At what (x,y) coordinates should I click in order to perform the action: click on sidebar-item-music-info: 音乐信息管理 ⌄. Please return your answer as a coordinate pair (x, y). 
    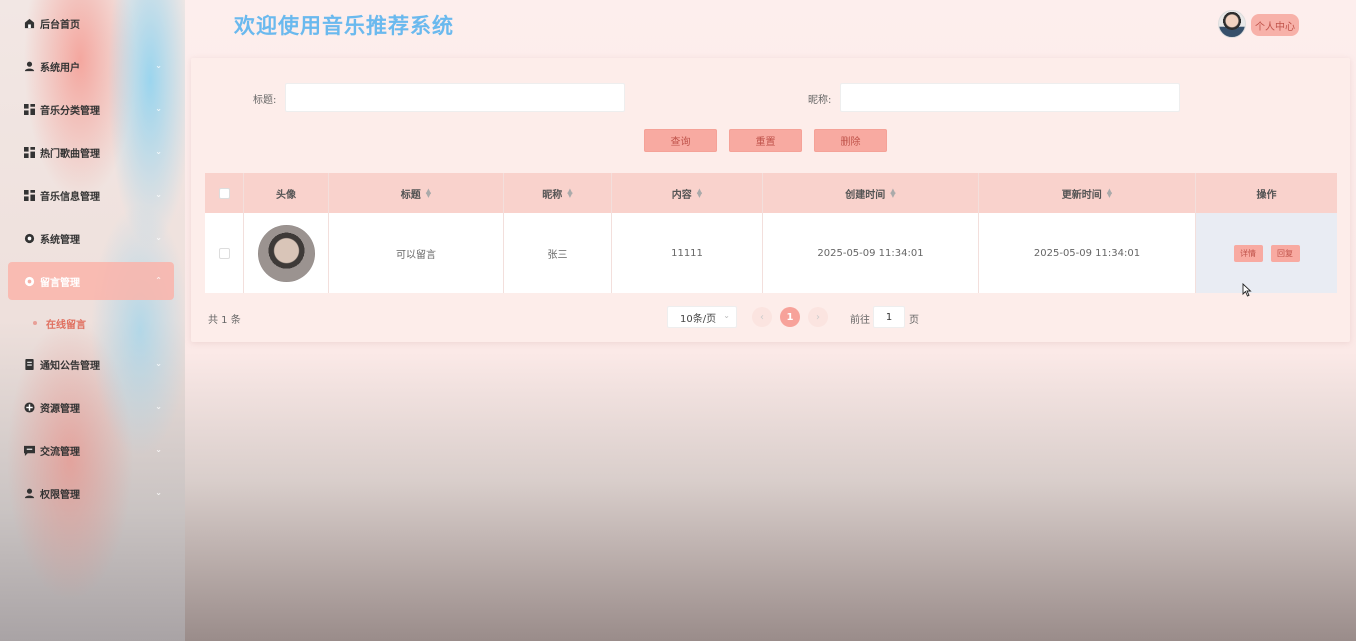
    Looking at the image, I should click on (91, 195).